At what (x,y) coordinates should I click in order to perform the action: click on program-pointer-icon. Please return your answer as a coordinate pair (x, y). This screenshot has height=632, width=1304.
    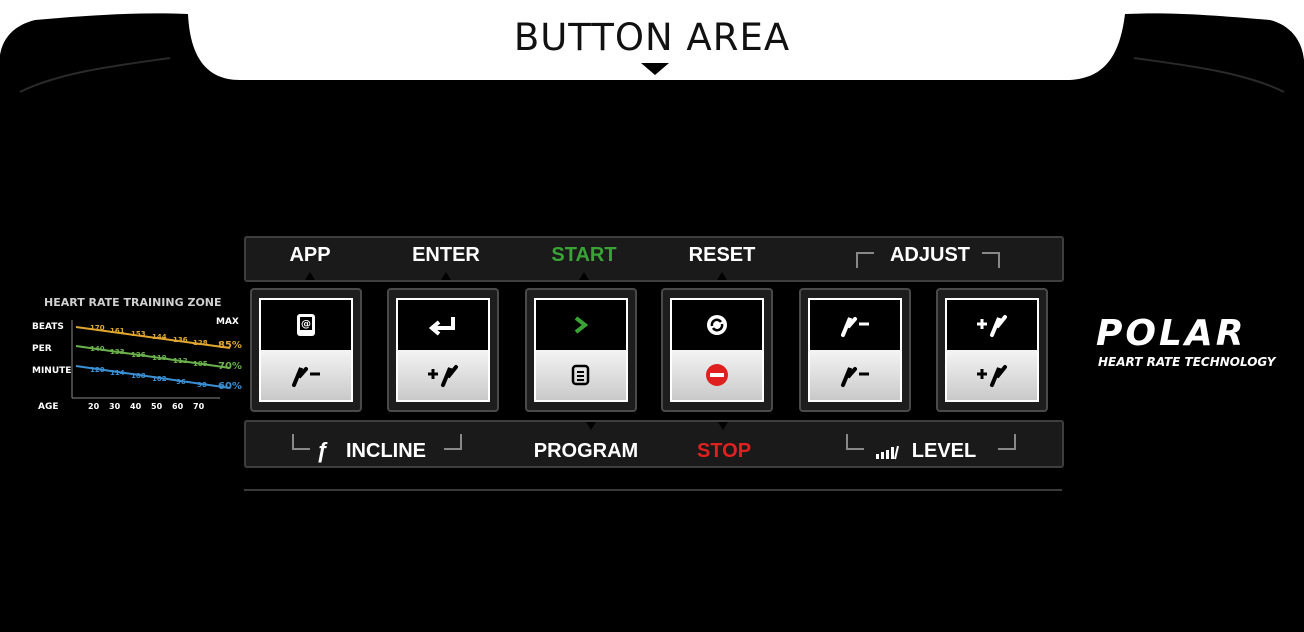
    Looking at the image, I should click on (591, 426).